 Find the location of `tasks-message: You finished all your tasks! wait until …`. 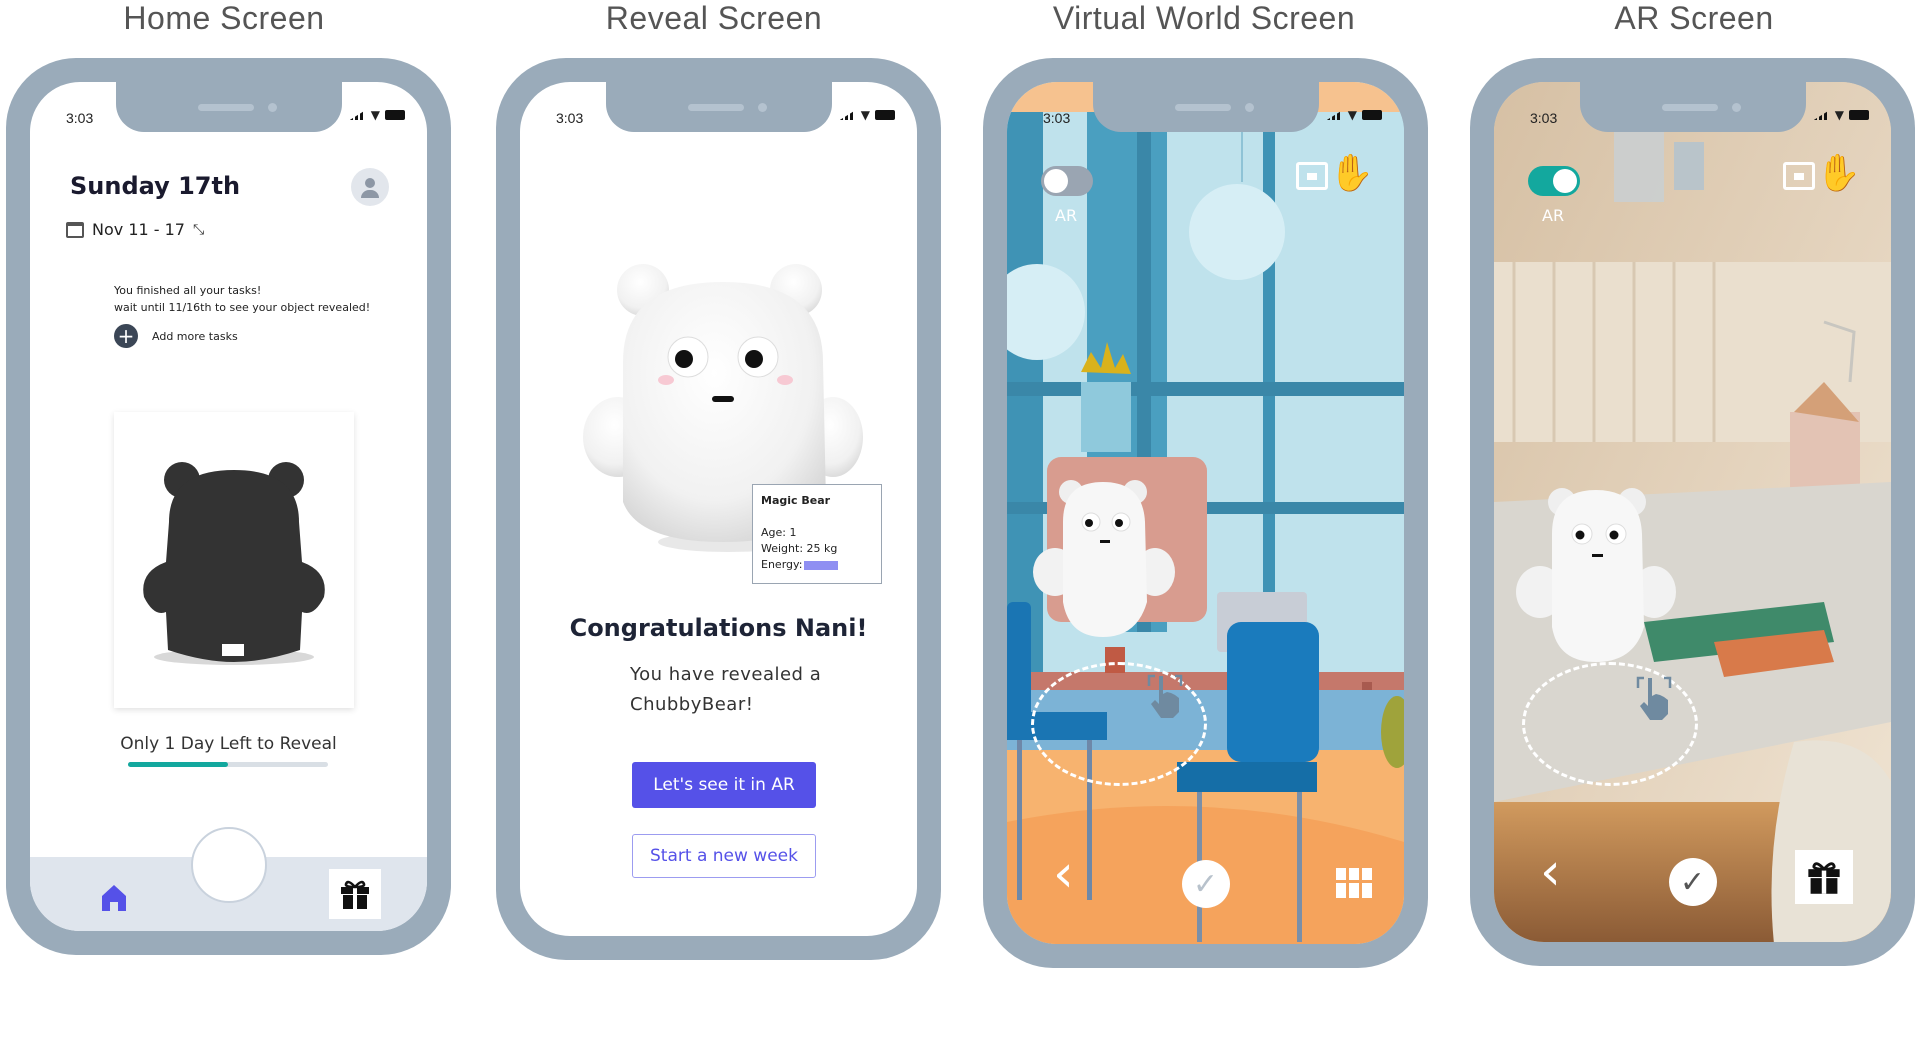

tasks-message: You finished all your tasks! wait until … is located at coordinates (242, 299).